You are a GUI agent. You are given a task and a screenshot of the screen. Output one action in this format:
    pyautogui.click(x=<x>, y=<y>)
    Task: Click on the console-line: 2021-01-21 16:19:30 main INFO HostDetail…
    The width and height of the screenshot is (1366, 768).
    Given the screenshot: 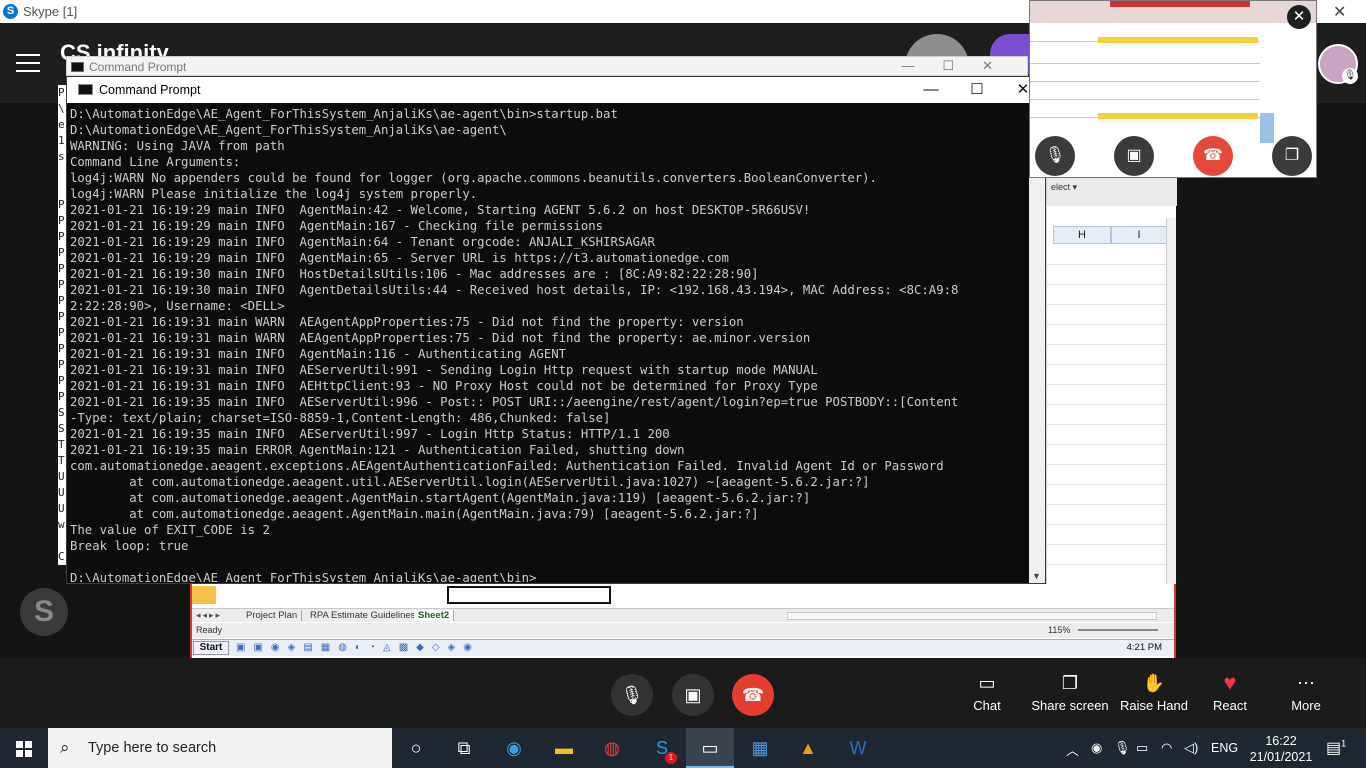 What is the action you would take?
    pyautogui.click(x=414, y=274)
    